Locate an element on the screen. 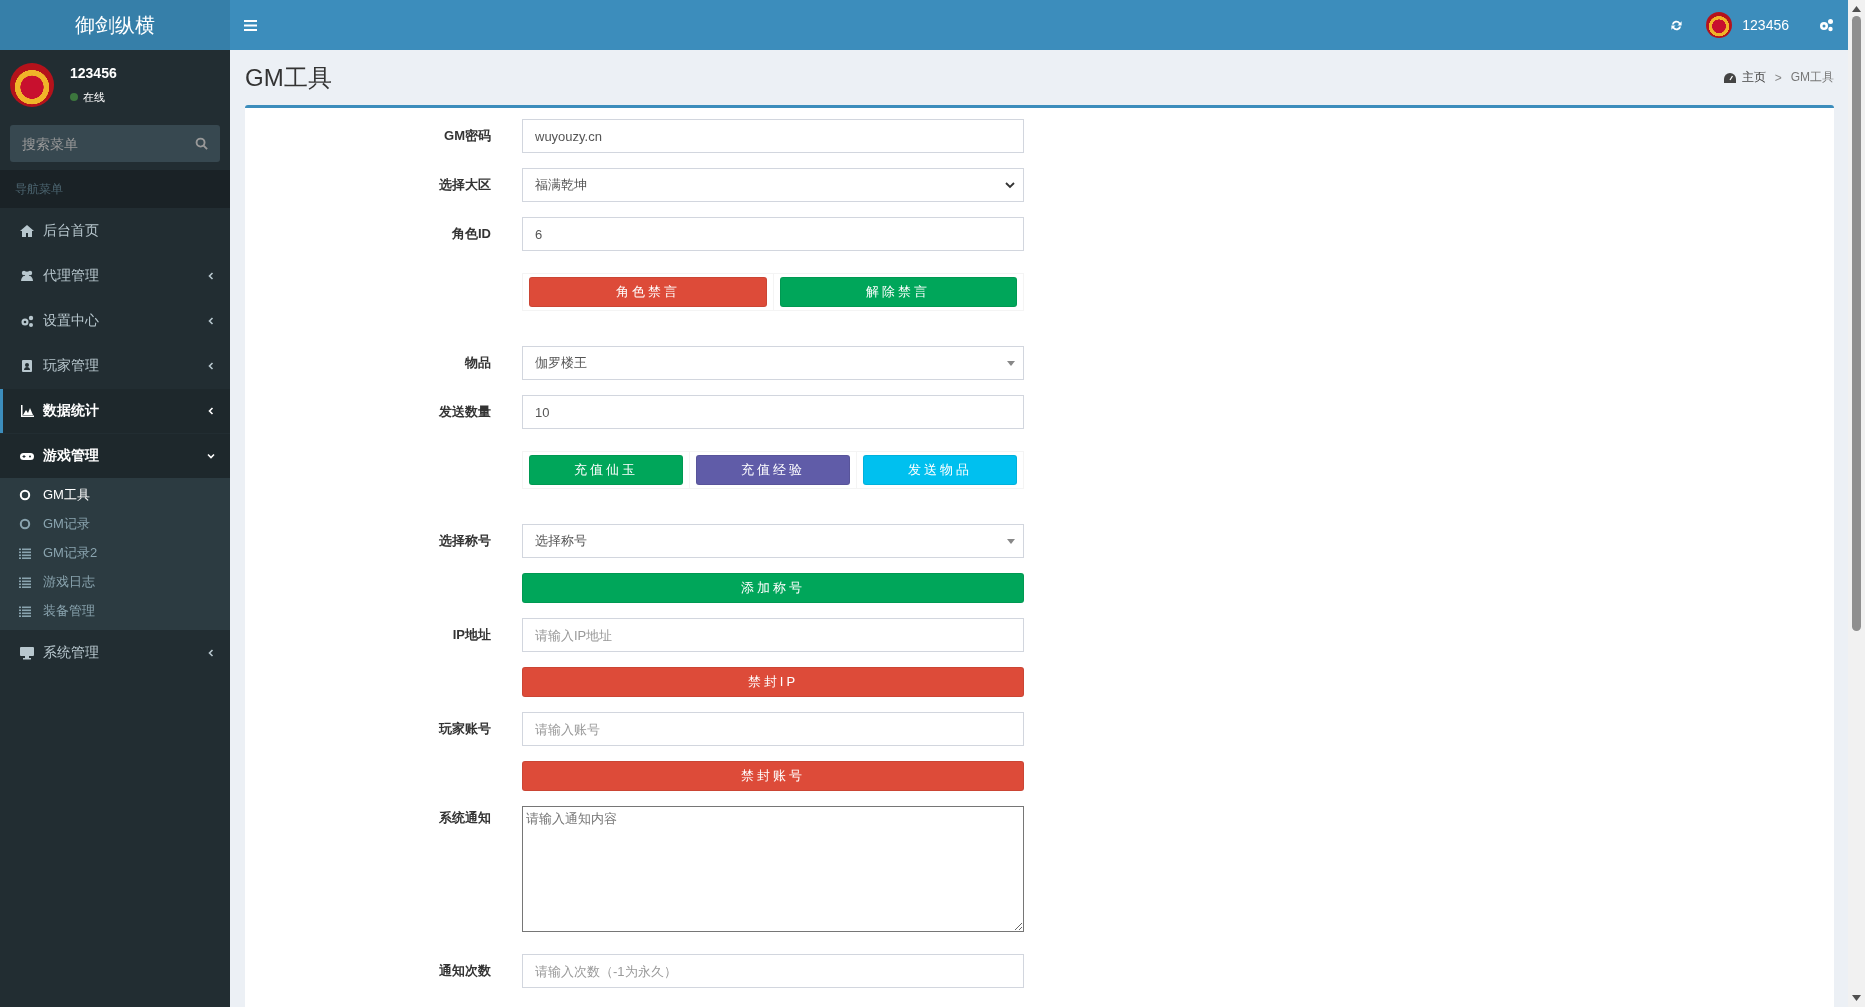 The image size is (1865, 1007). dashboard-icon is located at coordinates (1729, 77).